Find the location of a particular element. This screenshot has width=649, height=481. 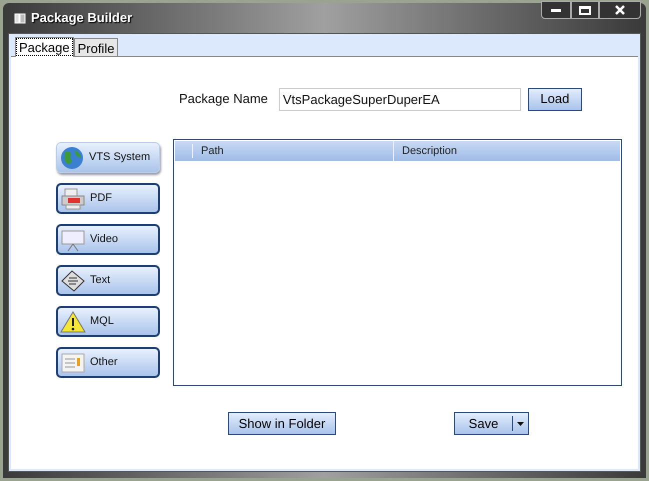

close-icon is located at coordinates (620, 10).